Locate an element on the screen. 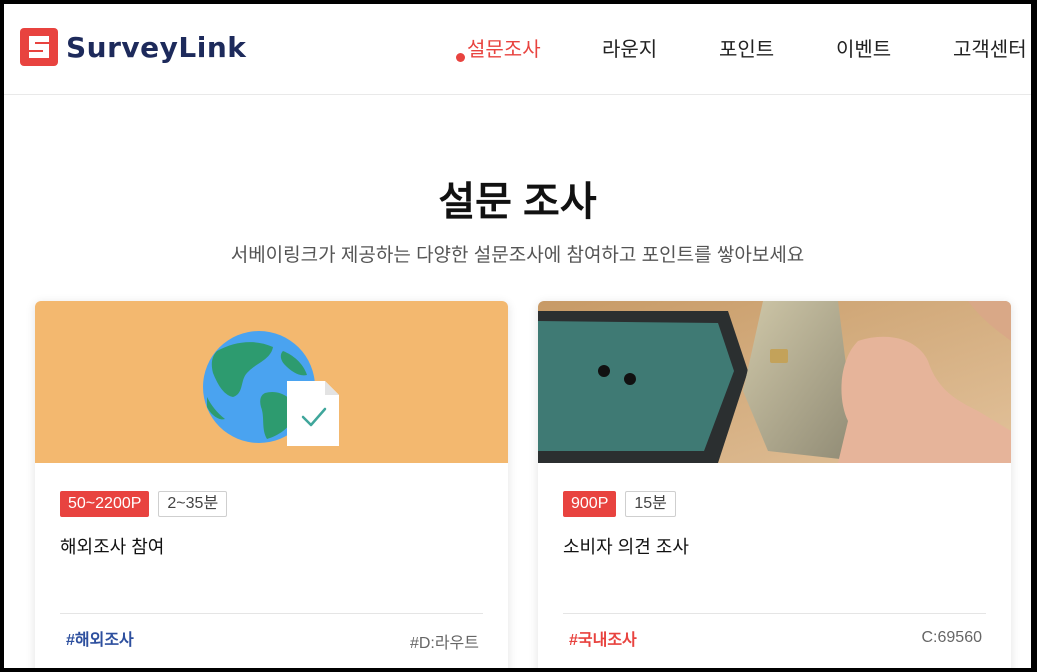 The width and height of the screenshot is (1037, 672). points-badge: 900P is located at coordinates (590, 504).